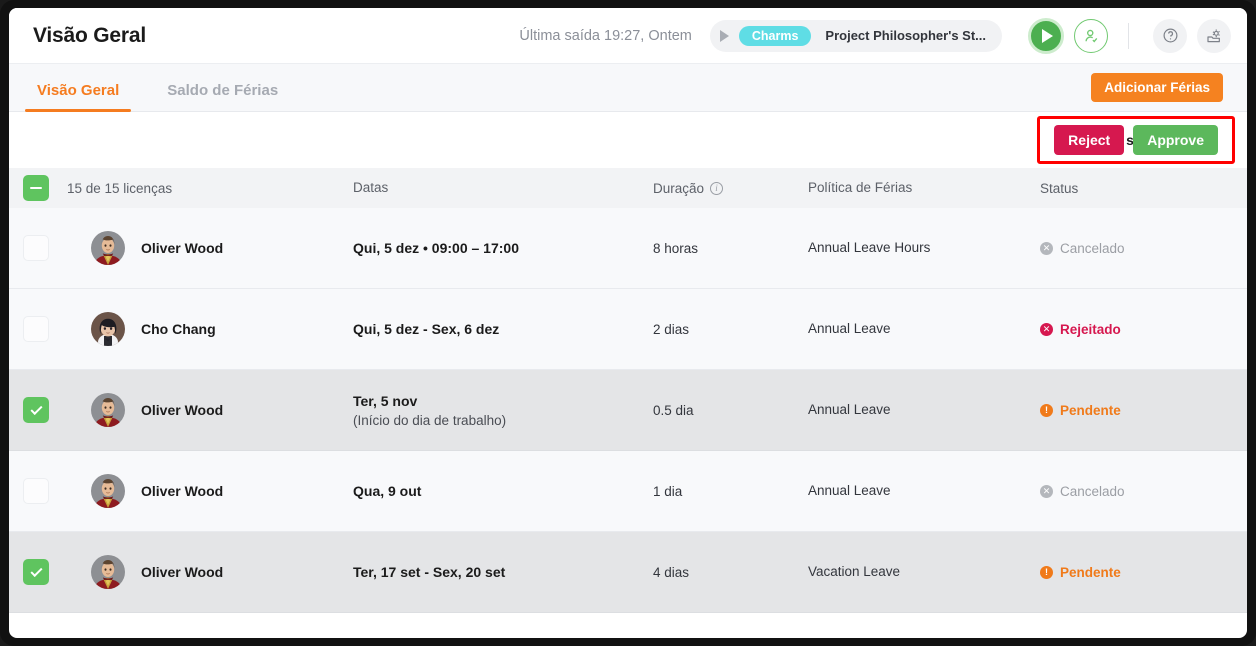 Image resolution: width=1256 pixels, height=646 pixels. Describe the element at coordinates (673, 410) in the screenshot. I see `duration-value: 0.5 dia` at that location.